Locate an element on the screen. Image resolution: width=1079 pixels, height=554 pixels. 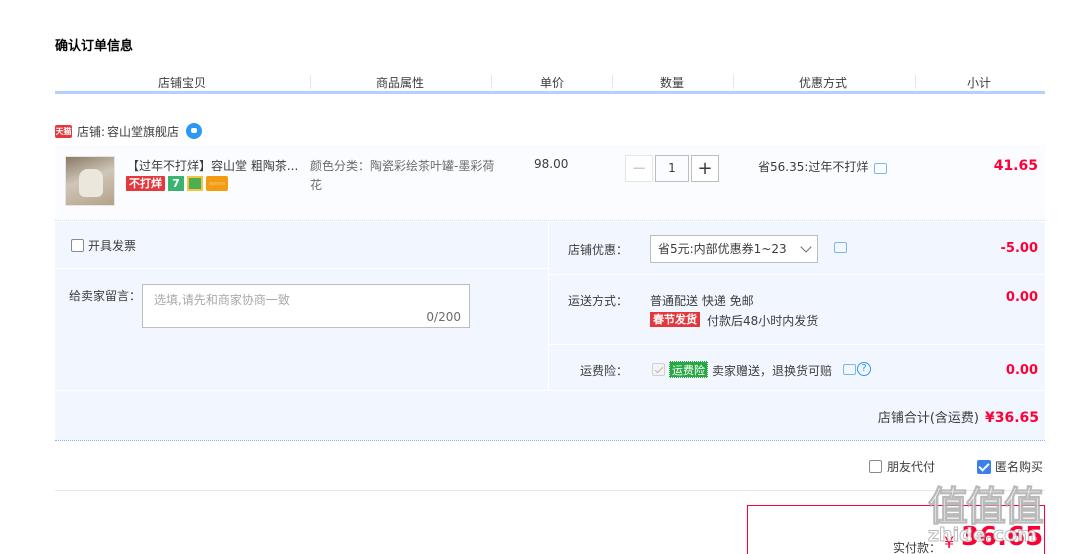
product-thumbnail is located at coordinates (90, 181).